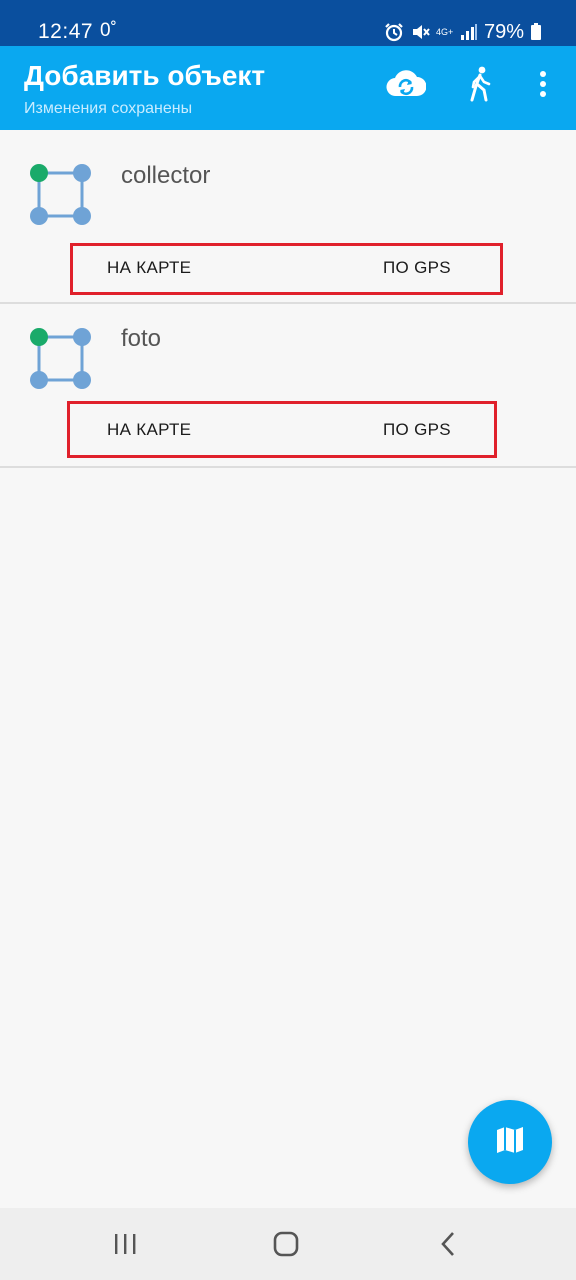  I want to click on open-map-button, so click(510, 1142).